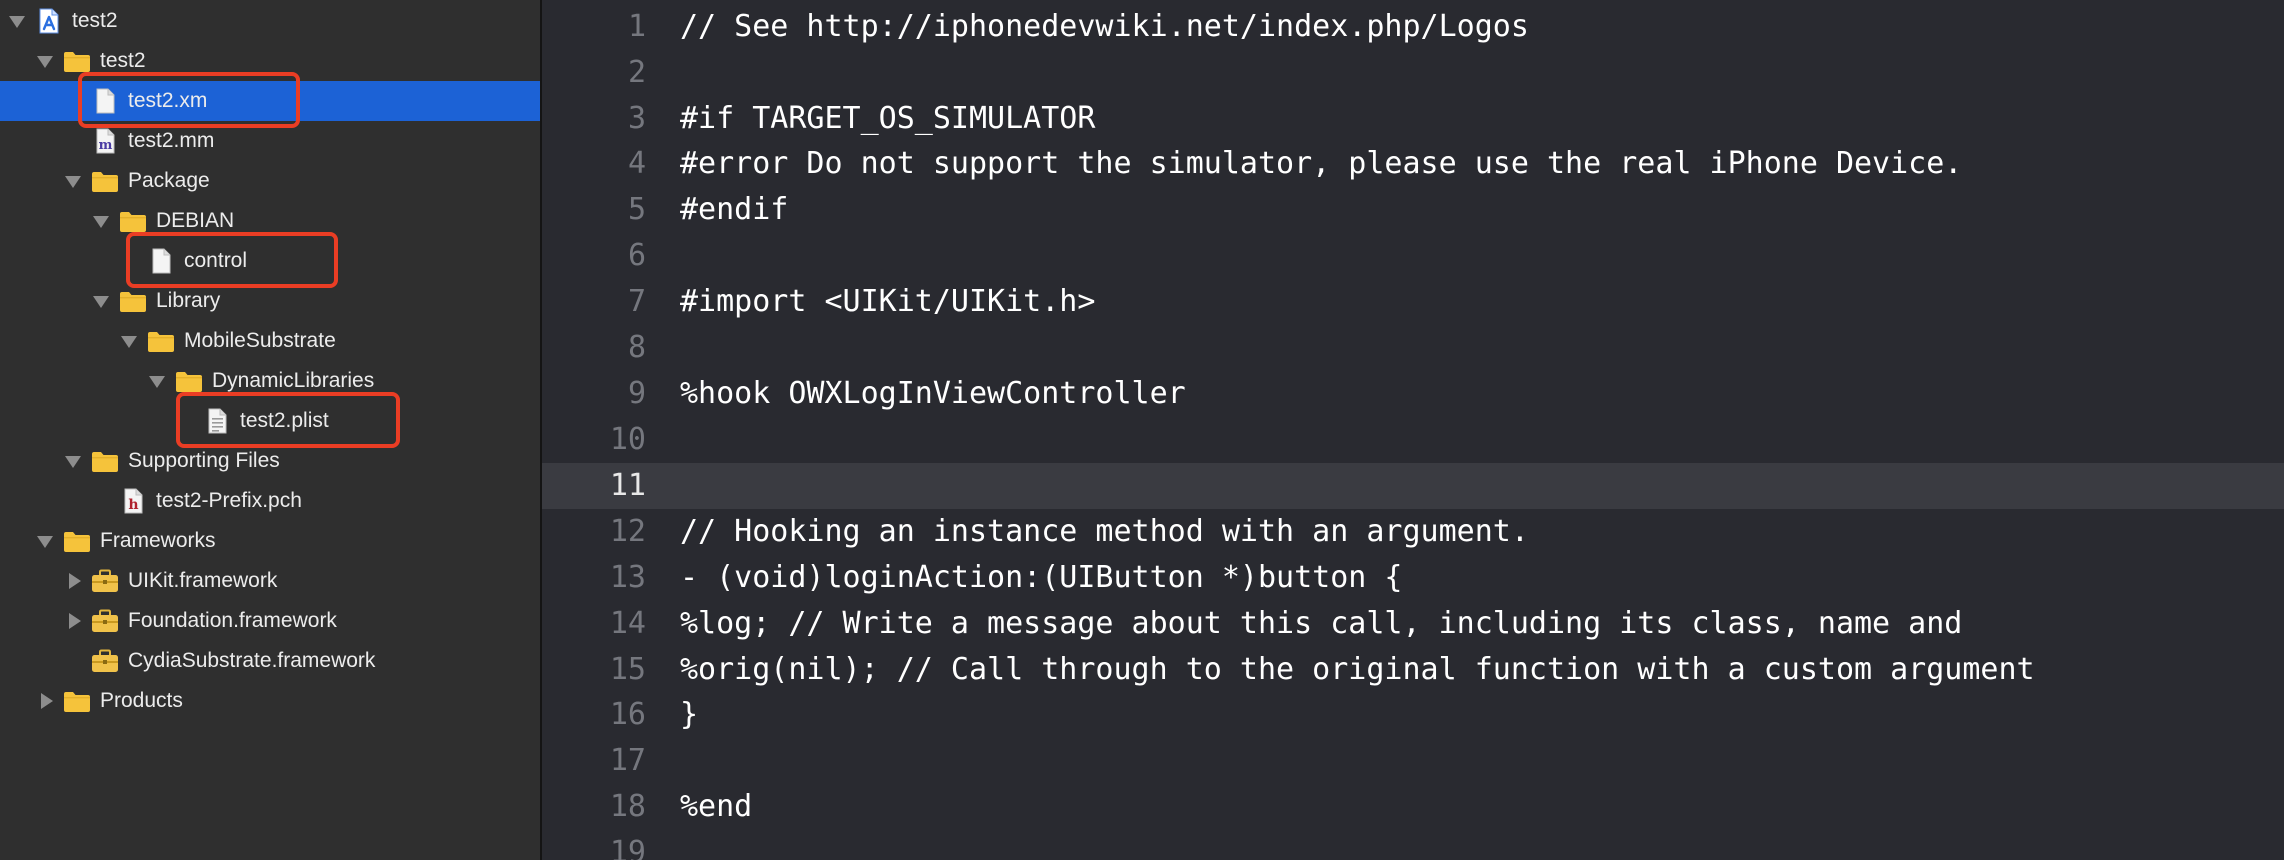  Describe the element at coordinates (1413, 119) in the screenshot. I see `code-line: 3 #if TARGET_OS_SIMULATOR` at that location.